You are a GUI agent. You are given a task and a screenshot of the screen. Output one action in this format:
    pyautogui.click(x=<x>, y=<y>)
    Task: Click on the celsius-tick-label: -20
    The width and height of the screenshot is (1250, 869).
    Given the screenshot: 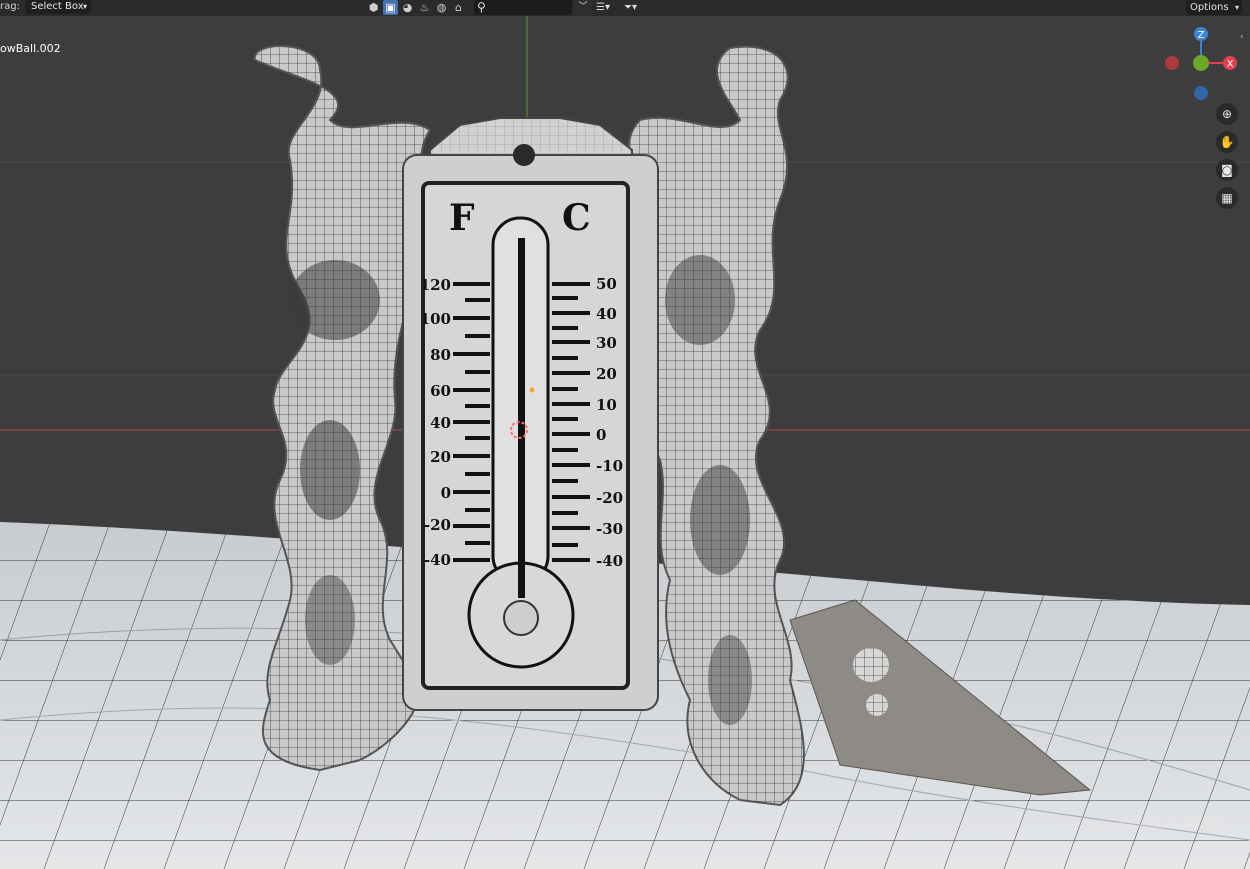 What is the action you would take?
    pyautogui.click(x=609, y=498)
    